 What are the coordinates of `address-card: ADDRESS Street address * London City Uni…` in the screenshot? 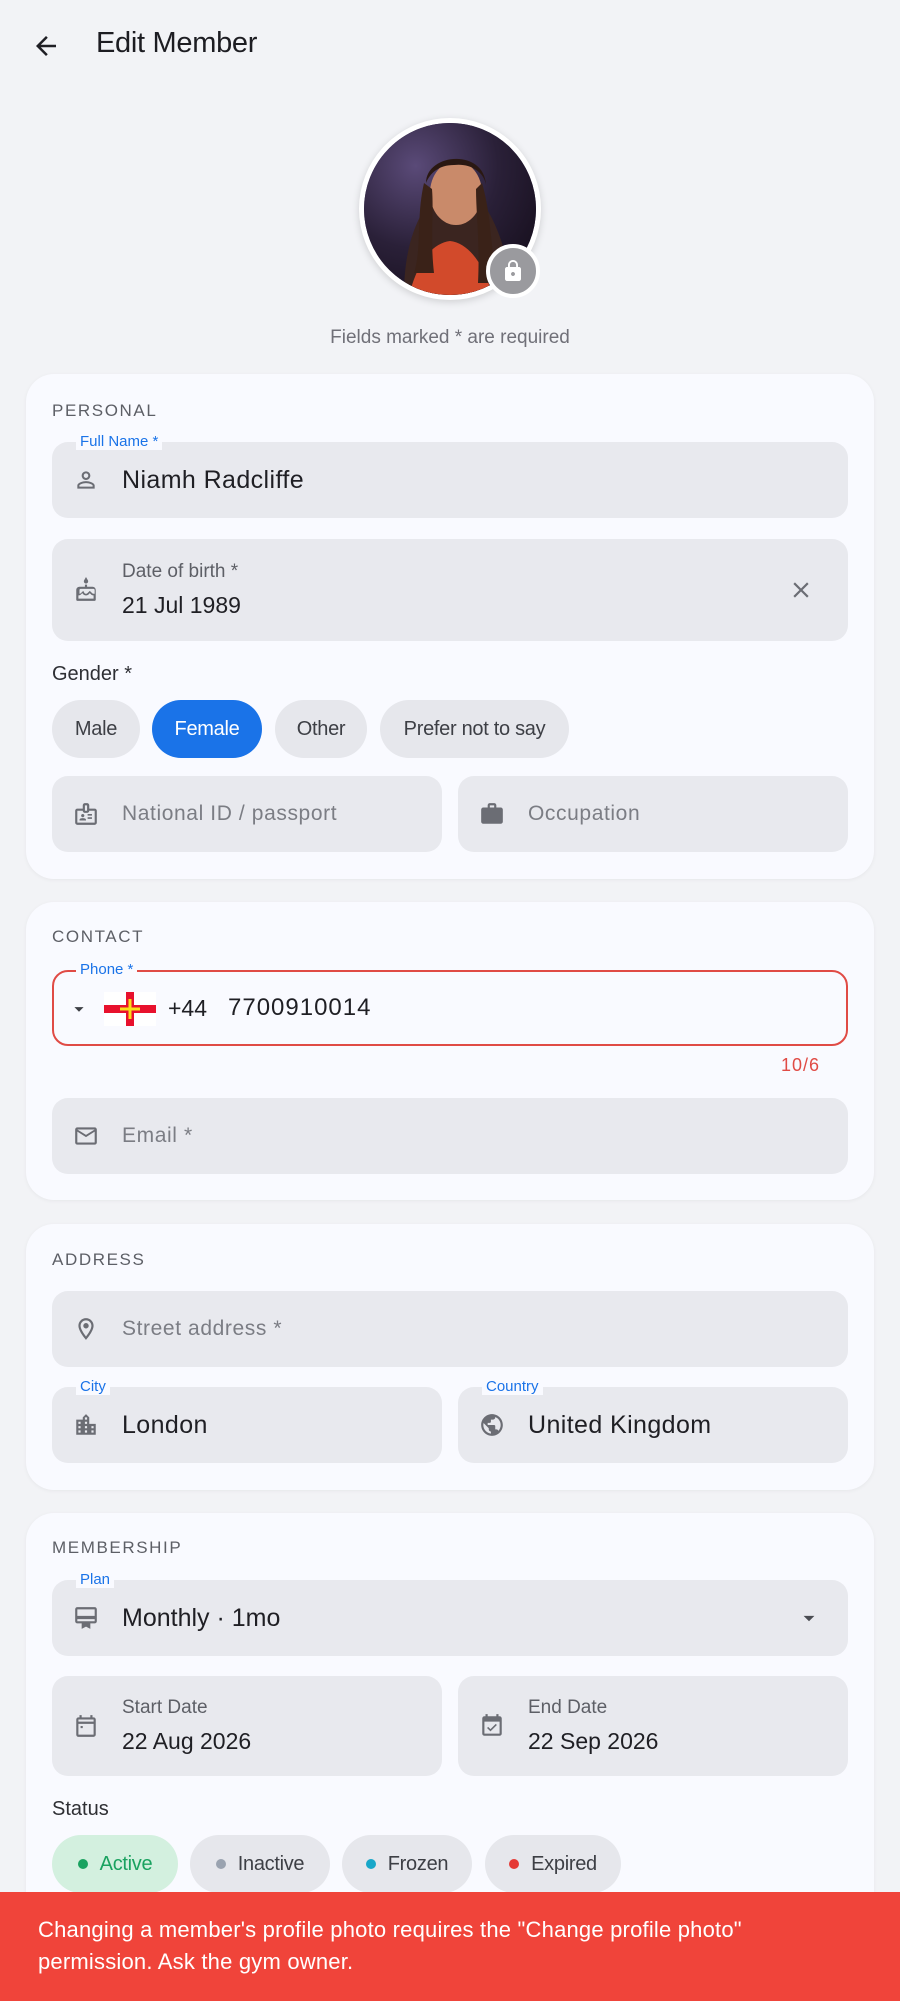 It's located at (450, 1357).